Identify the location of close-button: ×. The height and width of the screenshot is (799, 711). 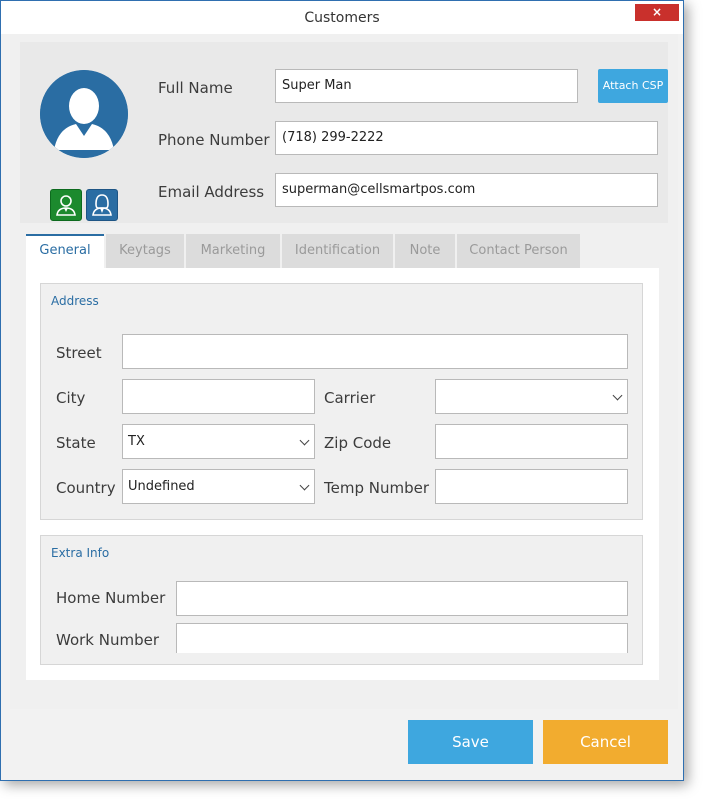
(657, 12).